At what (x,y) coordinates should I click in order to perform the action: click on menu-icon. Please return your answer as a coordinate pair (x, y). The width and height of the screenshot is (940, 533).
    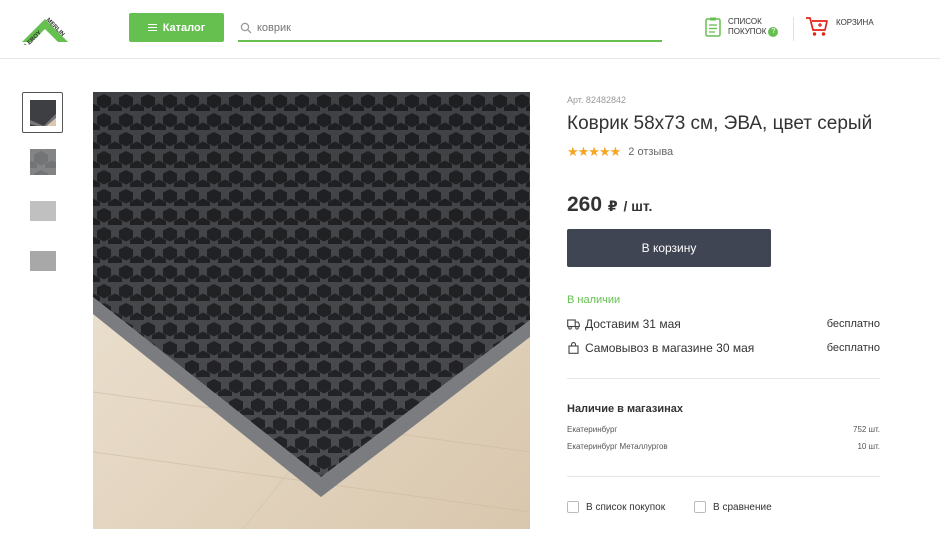
    Looking at the image, I should click on (152, 27).